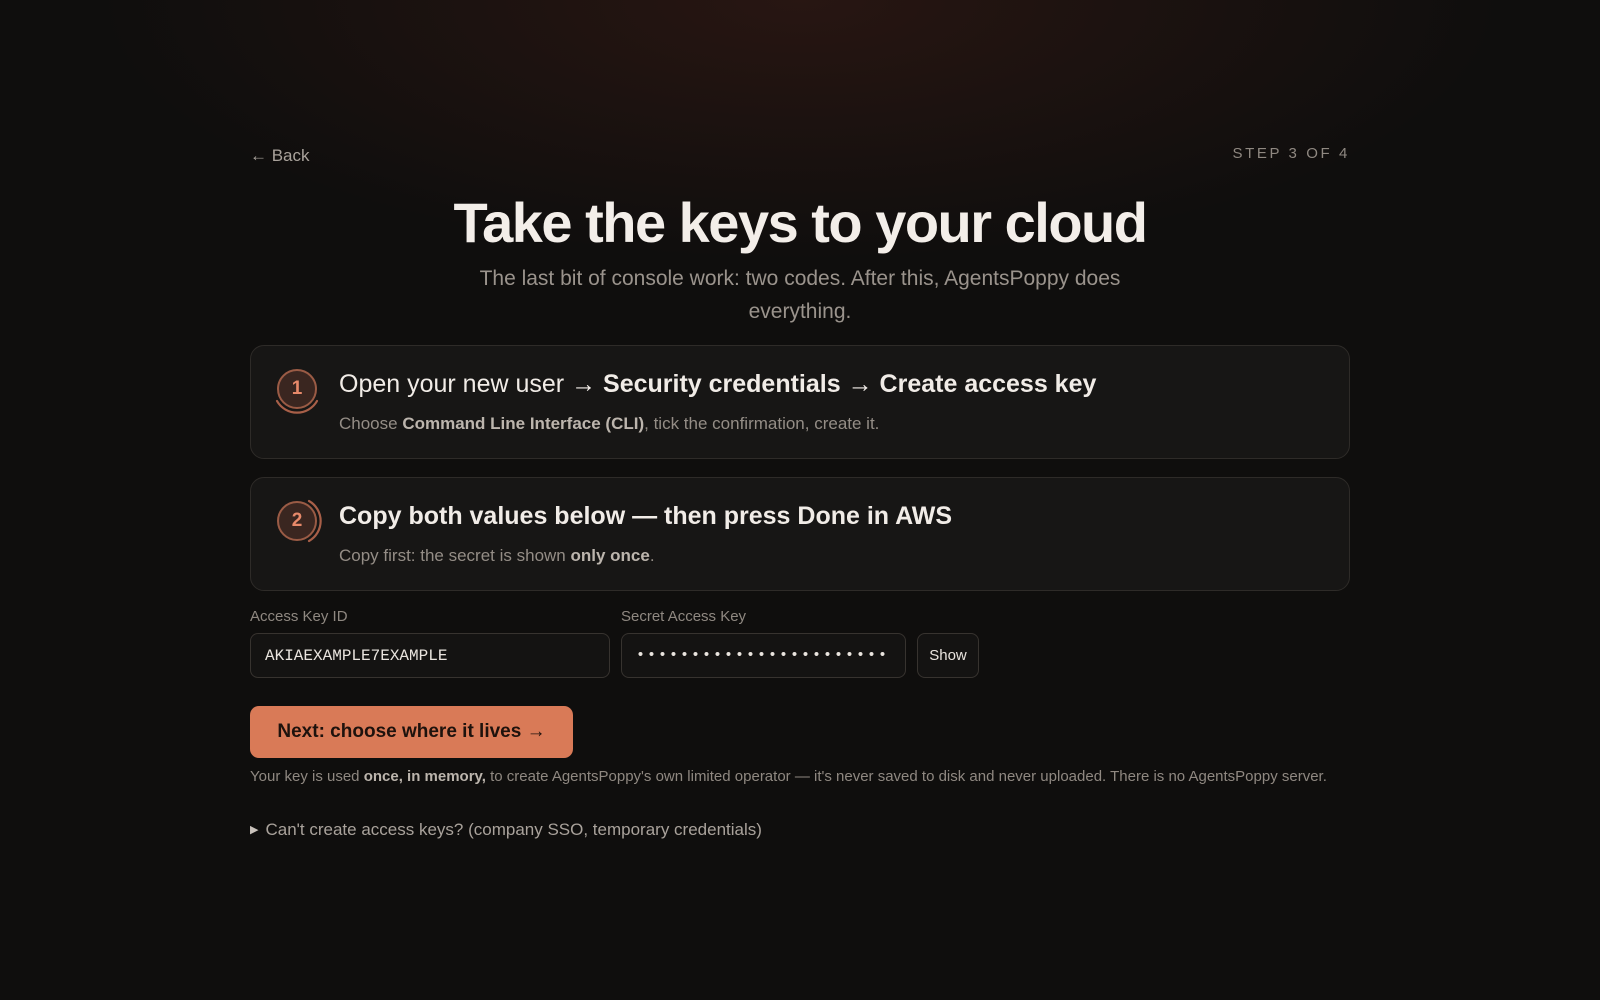 Image resolution: width=1600 pixels, height=1000 pixels. I want to click on access-key-id-input, so click(430, 655).